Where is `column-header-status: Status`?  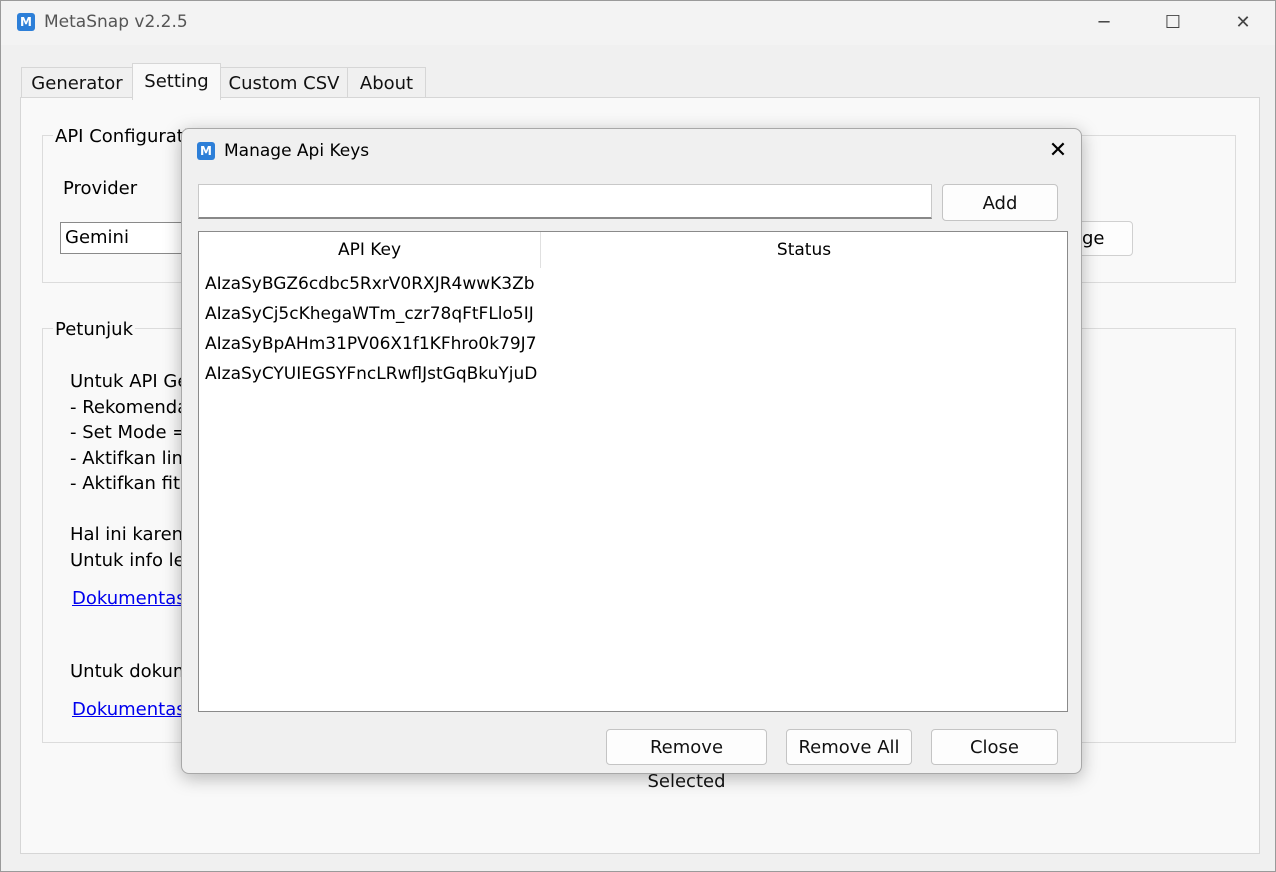
column-header-status: Status is located at coordinates (804, 250).